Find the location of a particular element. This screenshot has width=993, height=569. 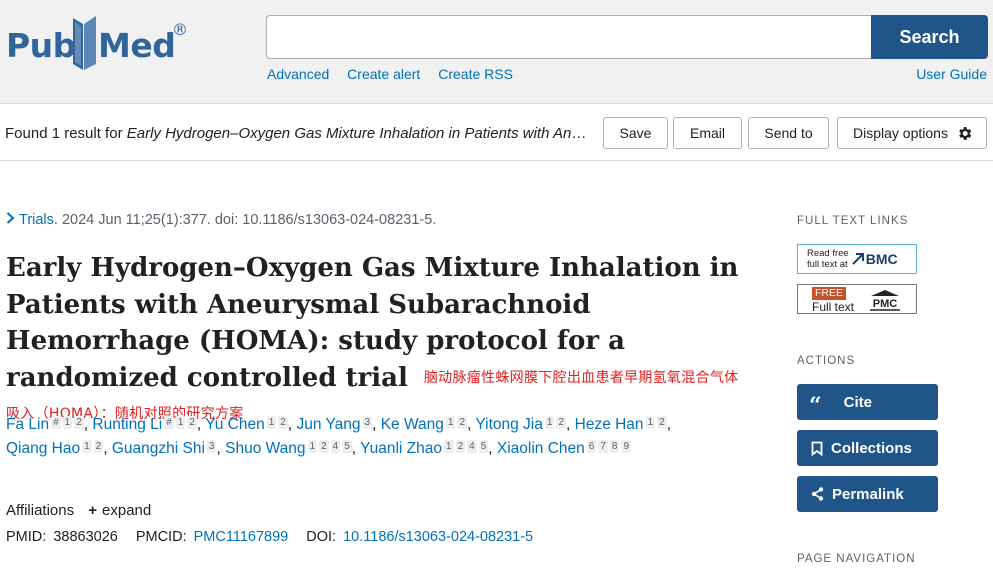

pmcid-link: PMC11167899 is located at coordinates (241, 537).